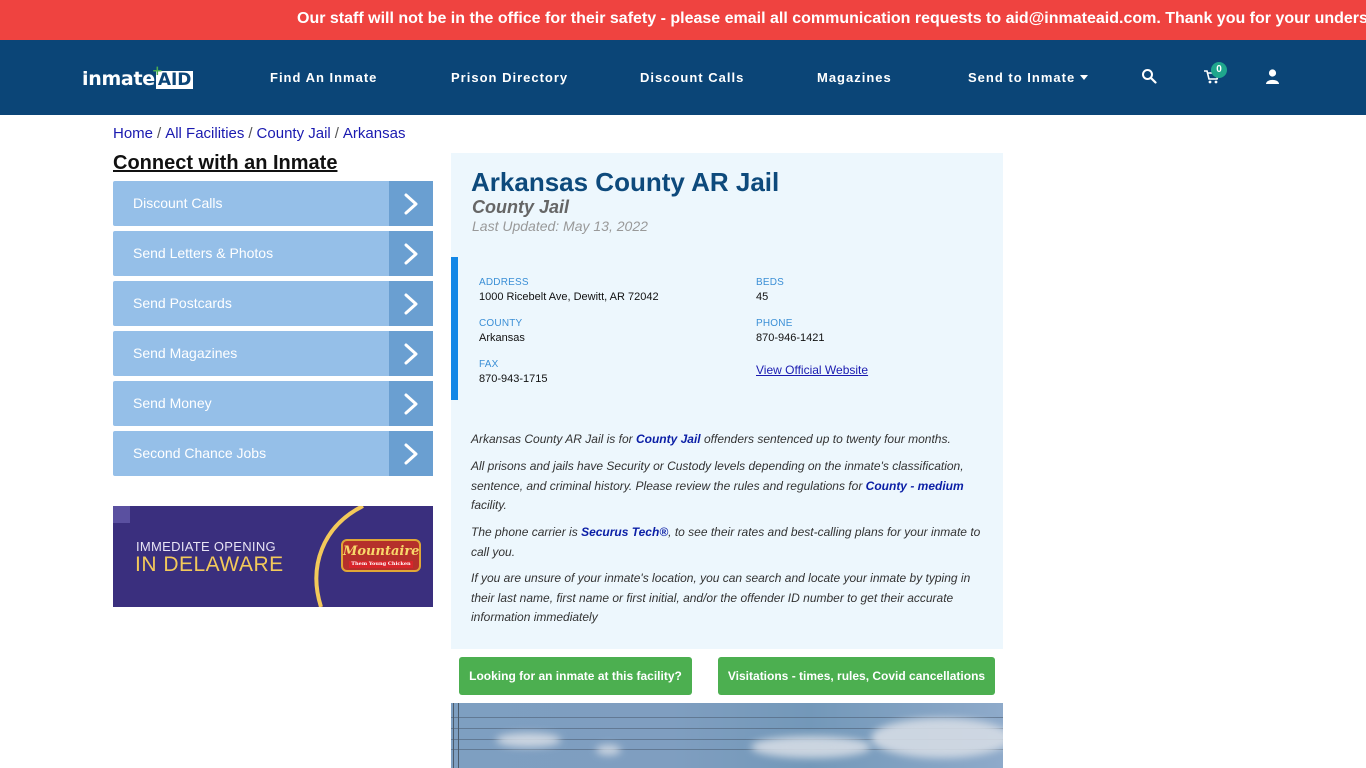 The height and width of the screenshot is (768, 1366). Describe the element at coordinates (774, 323) in the screenshot. I see `phone-label: PHONE` at that location.